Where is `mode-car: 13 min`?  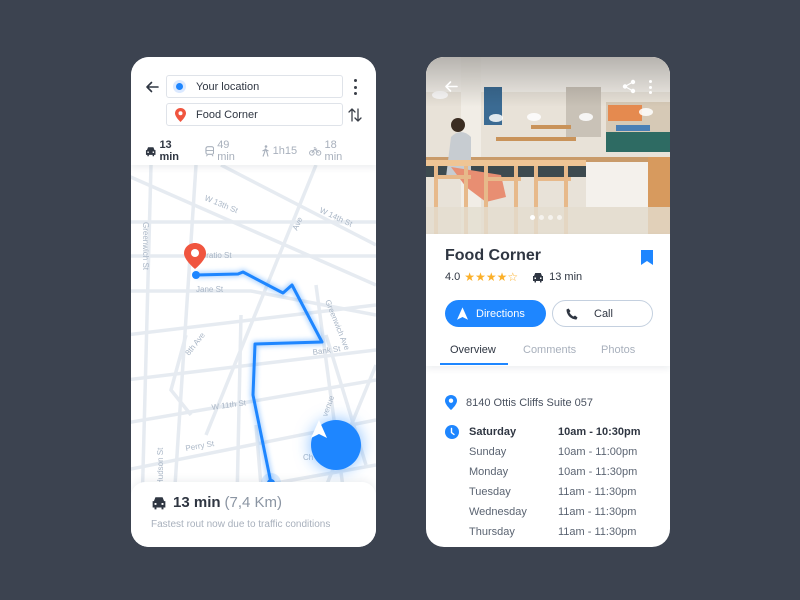
mode-car: 13 min is located at coordinates (169, 151).